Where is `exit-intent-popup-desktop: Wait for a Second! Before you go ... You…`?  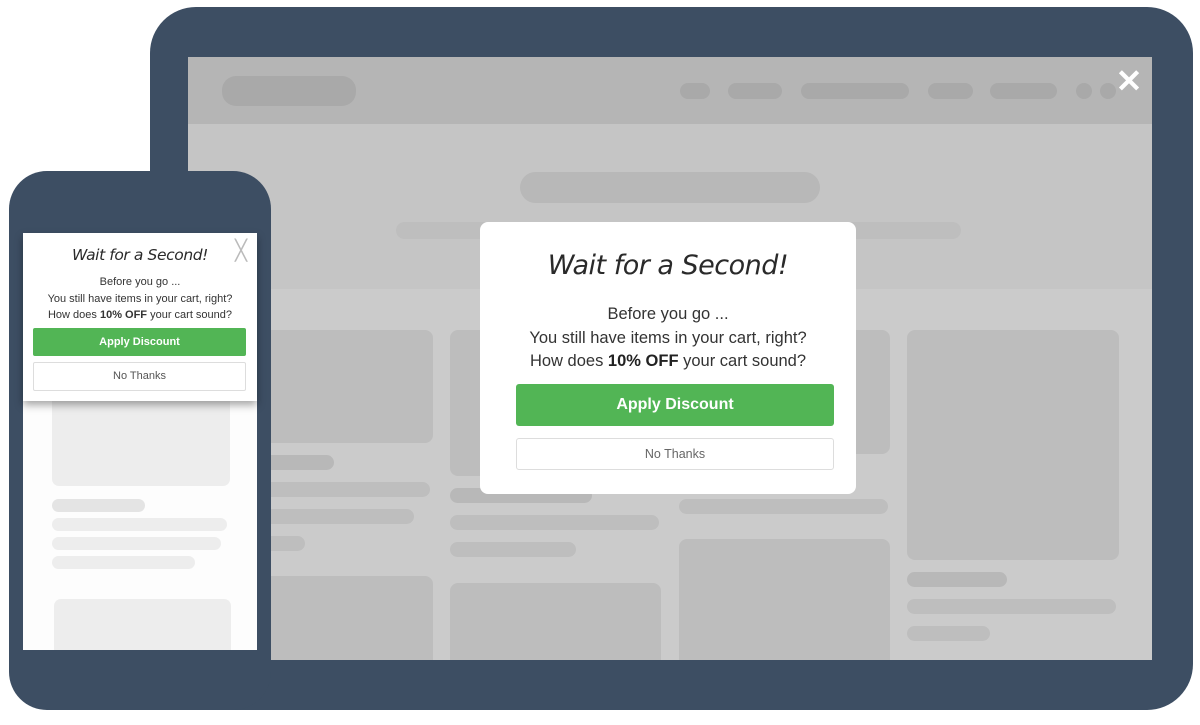
exit-intent-popup-desktop: Wait for a Second! Before you go ... You… is located at coordinates (668, 358).